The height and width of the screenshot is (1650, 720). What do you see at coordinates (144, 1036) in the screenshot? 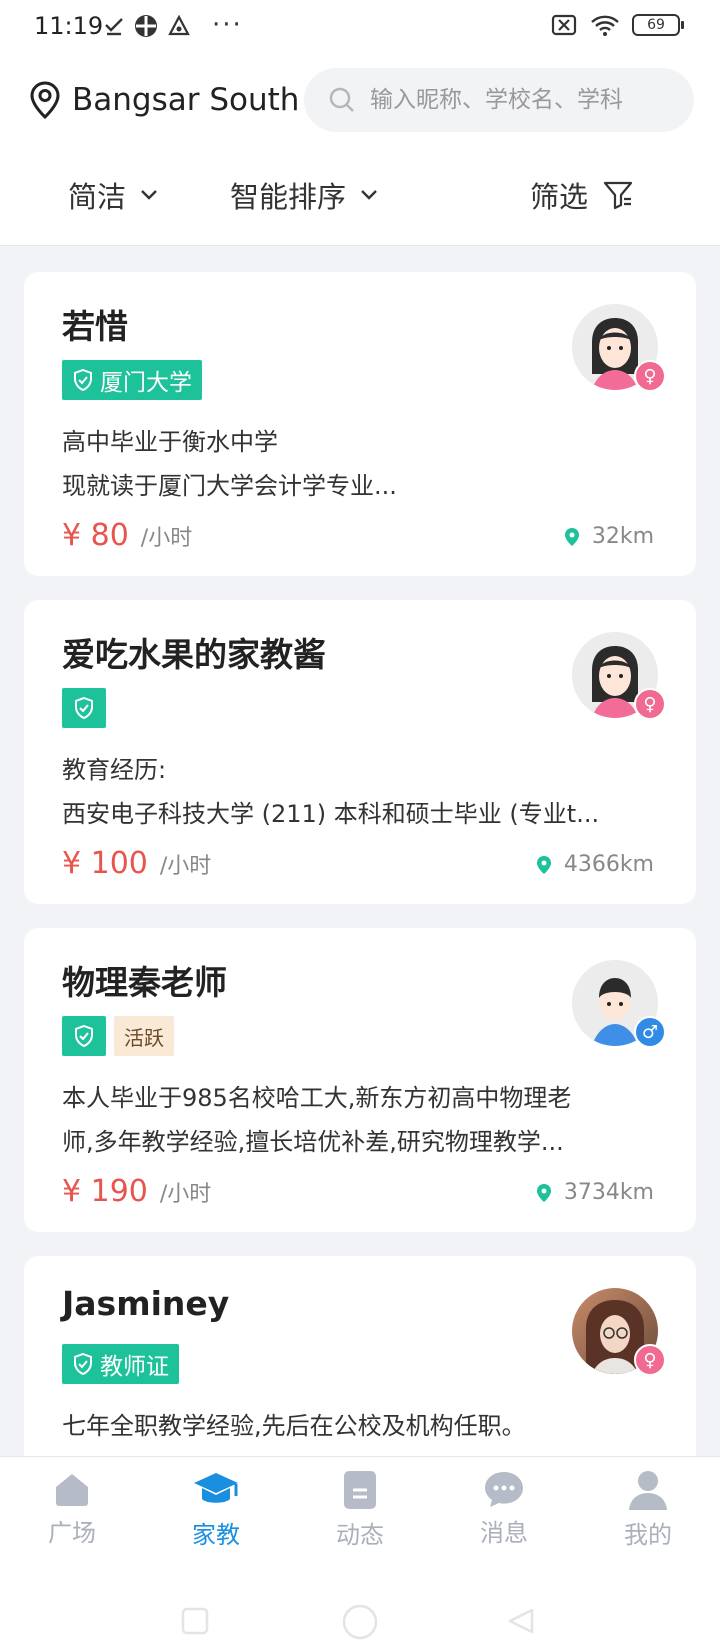
I see `active-tag: 活跃` at bounding box center [144, 1036].